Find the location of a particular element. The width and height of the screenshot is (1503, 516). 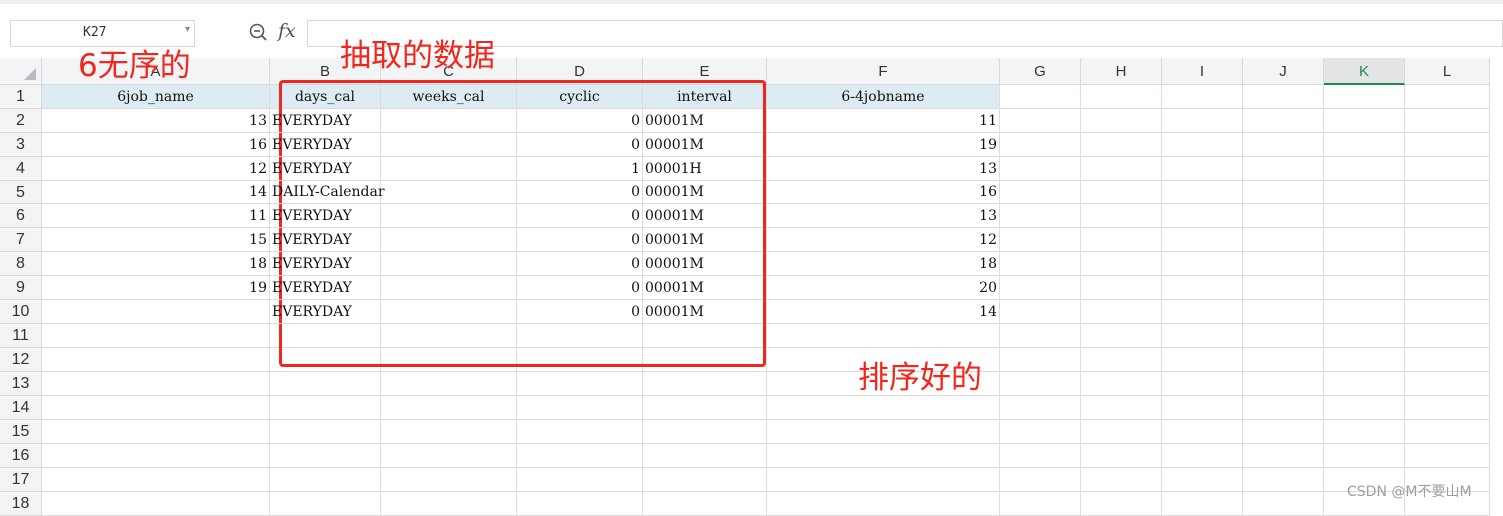

header-cell: 6-4jobname is located at coordinates (883, 97).